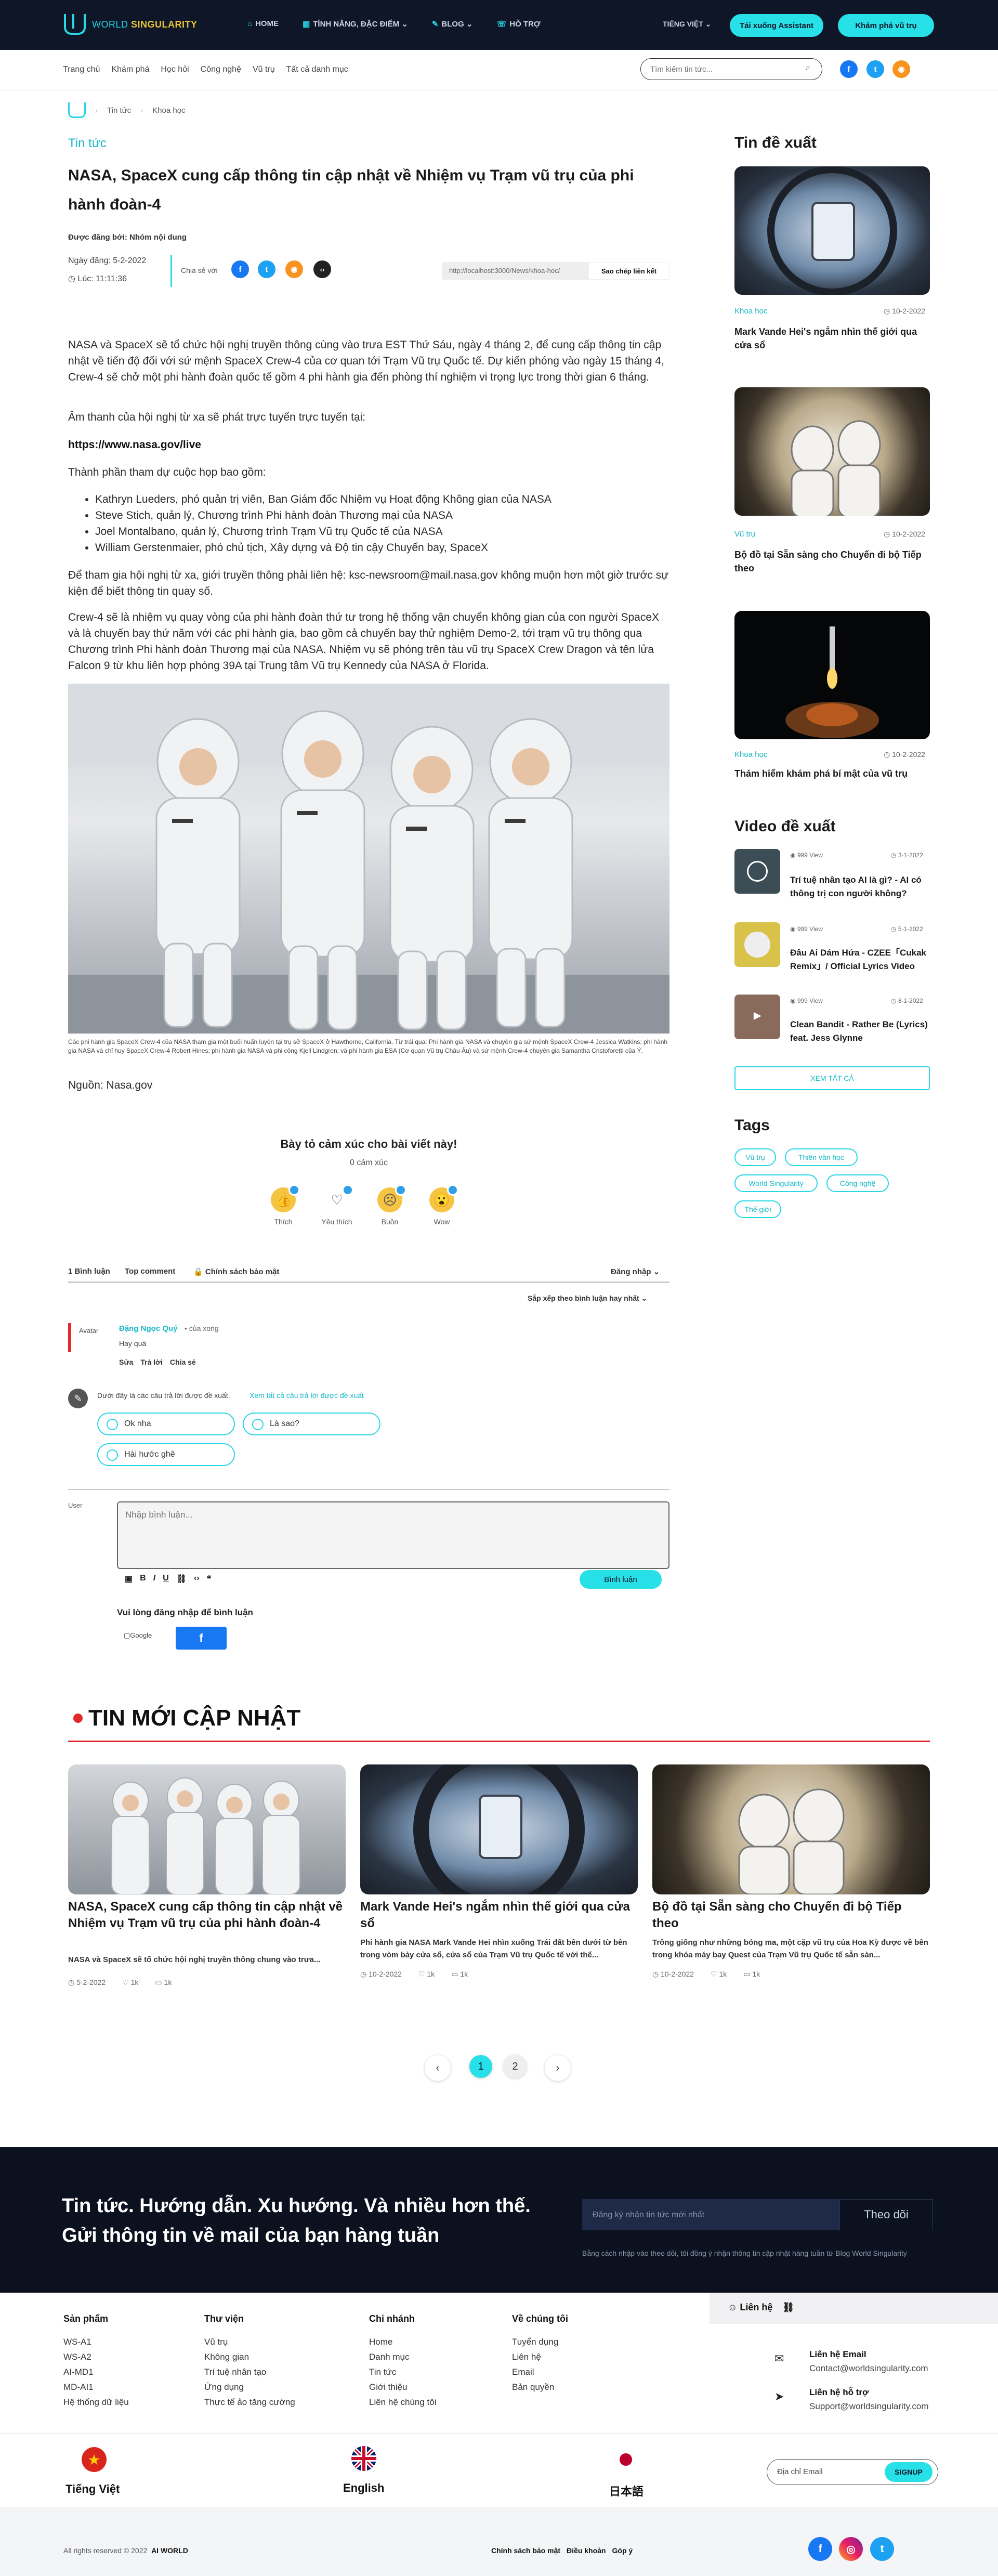  Describe the element at coordinates (791, 1829) in the screenshot. I see `news-card-image` at that location.